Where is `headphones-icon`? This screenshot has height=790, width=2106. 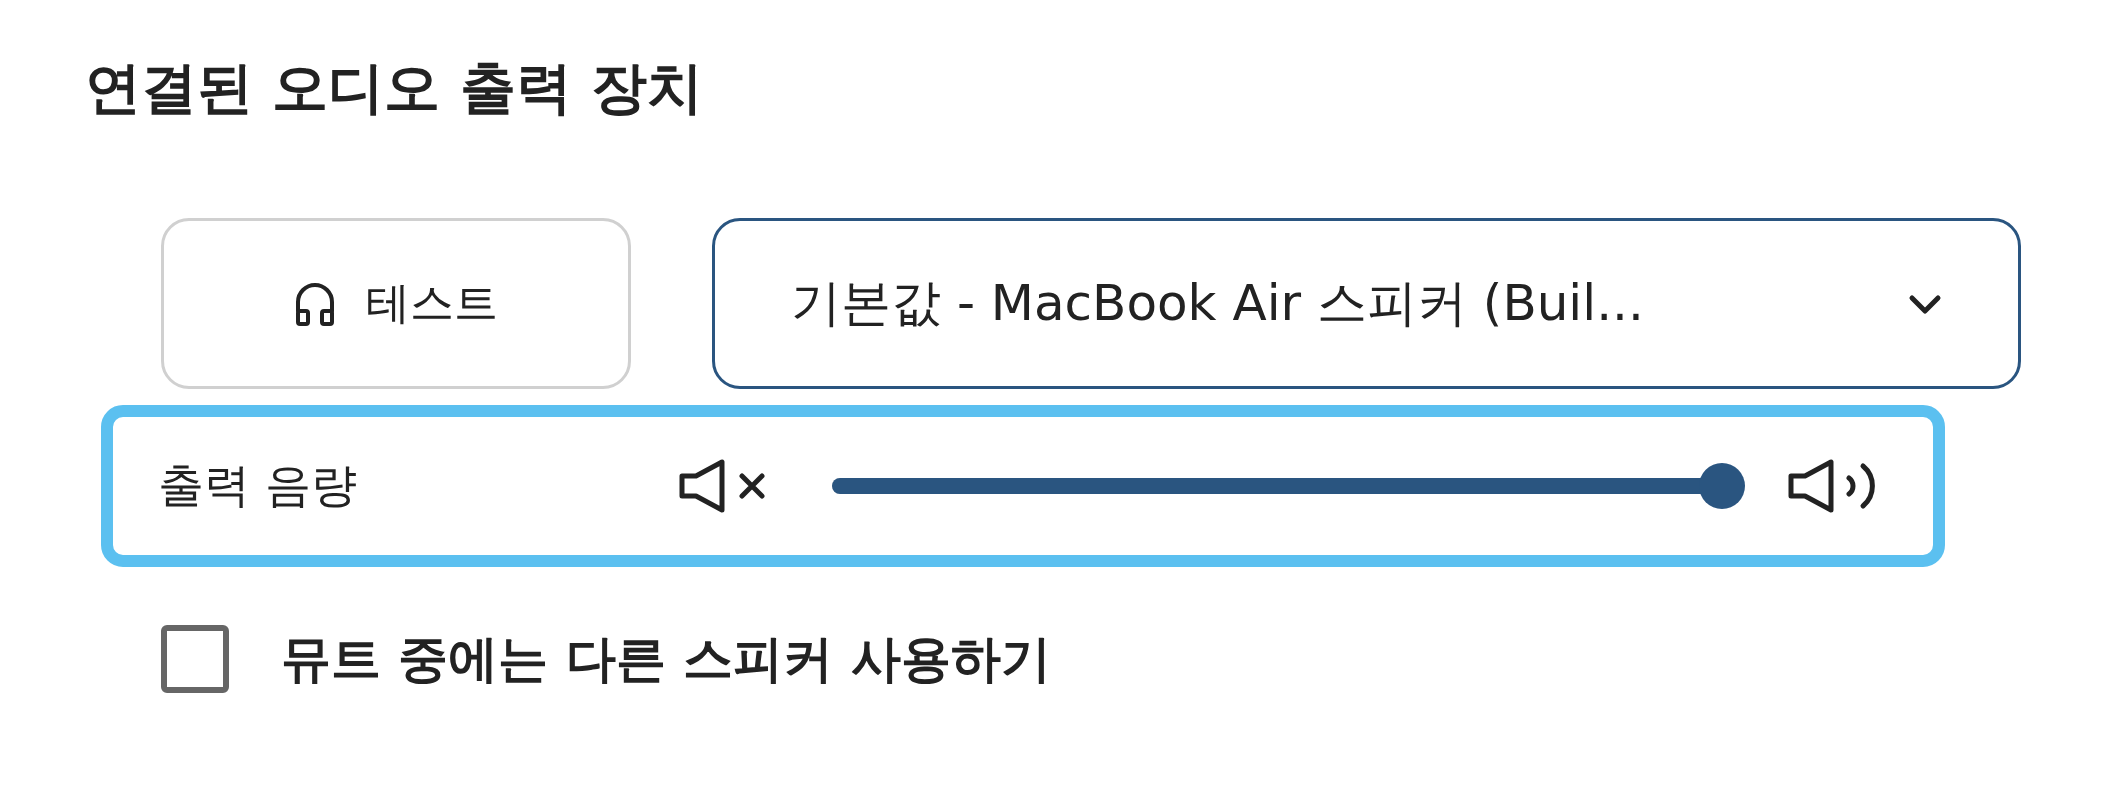
headphones-icon is located at coordinates (315, 303).